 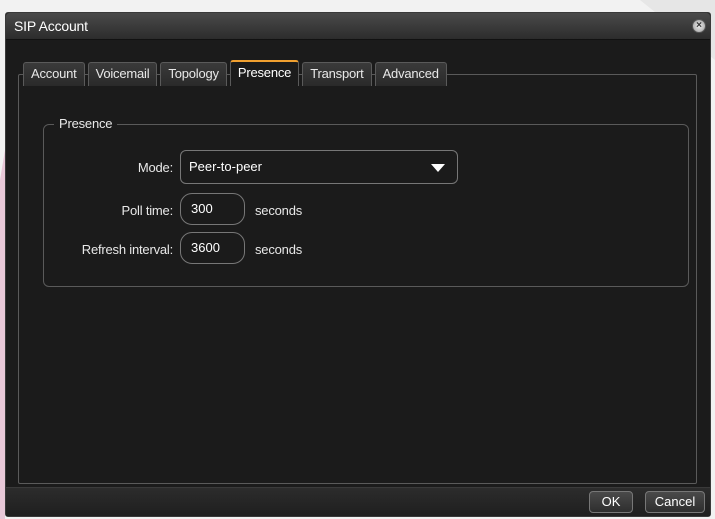 What do you see at coordinates (319, 167) in the screenshot?
I see `mode-select: Peer-to-peer` at bounding box center [319, 167].